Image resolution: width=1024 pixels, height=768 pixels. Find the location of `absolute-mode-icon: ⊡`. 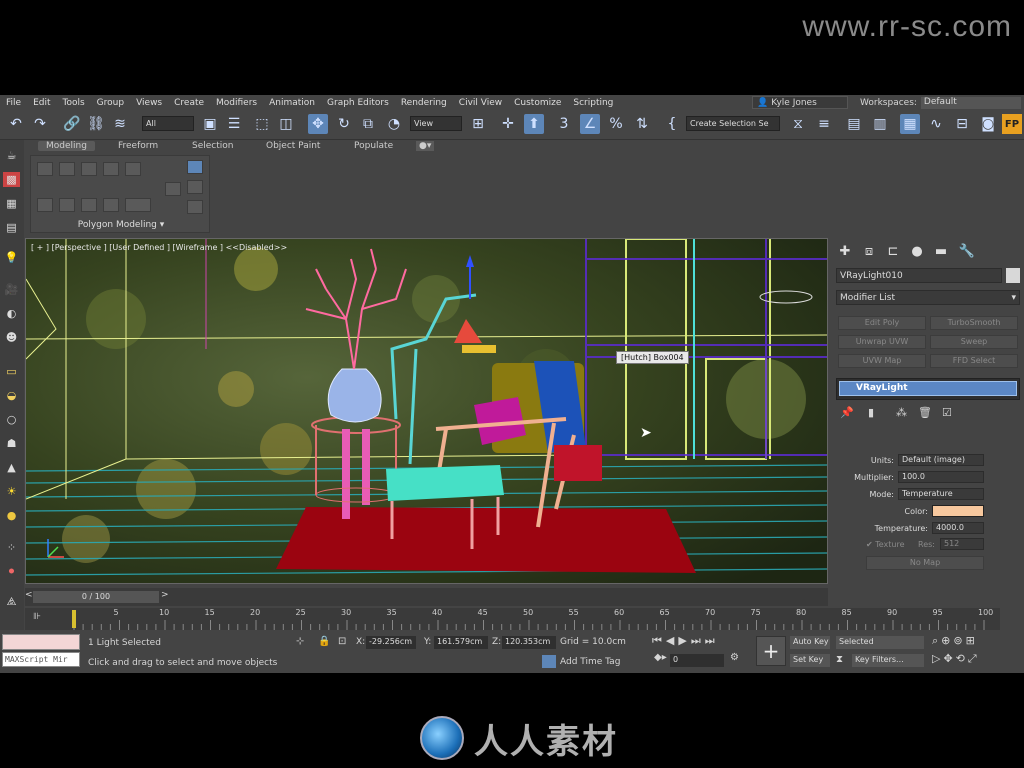

absolute-mode-icon: ⊡ is located at coordinates (342, 641).